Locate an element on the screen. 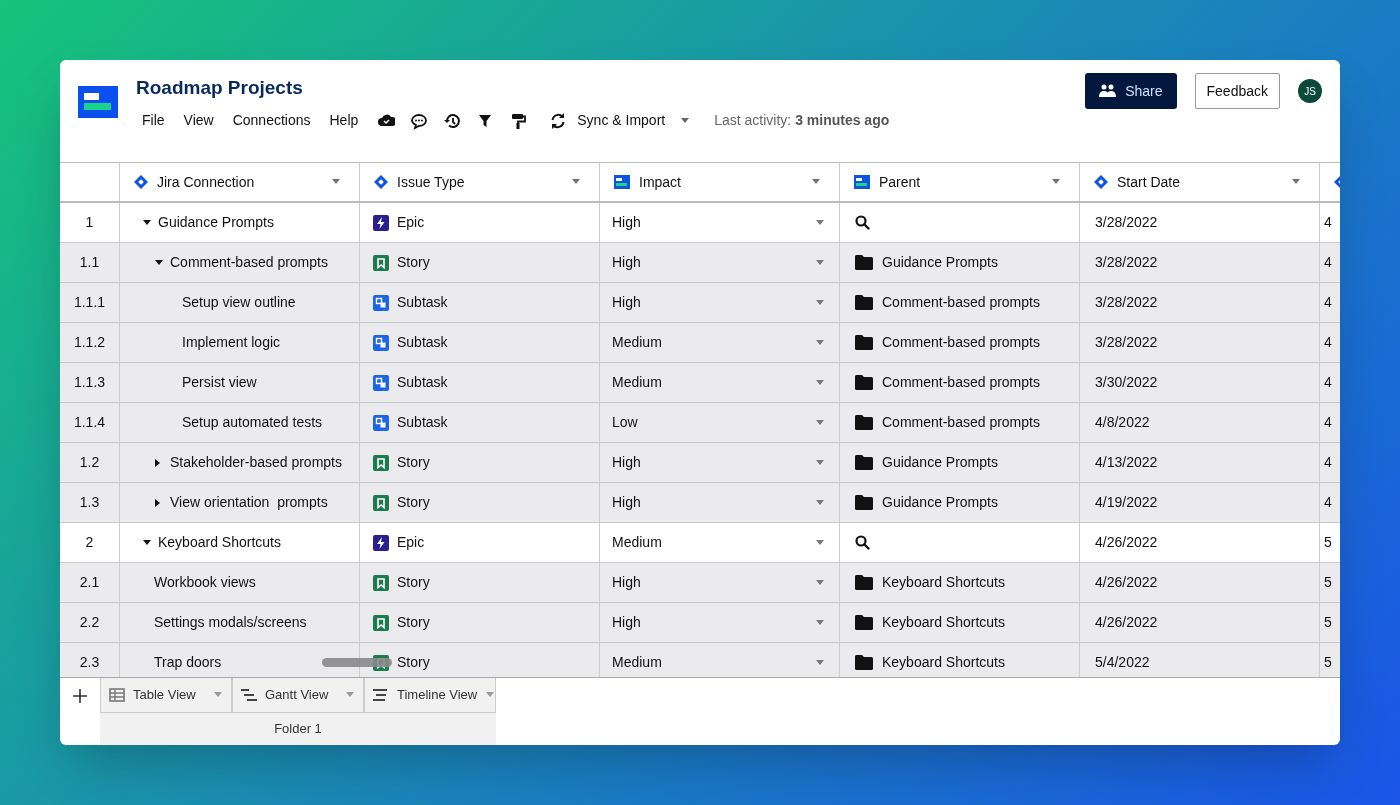 This screenshot has height=805, width=1400. column-header: Issue Type is located at coordinates (480, 182).